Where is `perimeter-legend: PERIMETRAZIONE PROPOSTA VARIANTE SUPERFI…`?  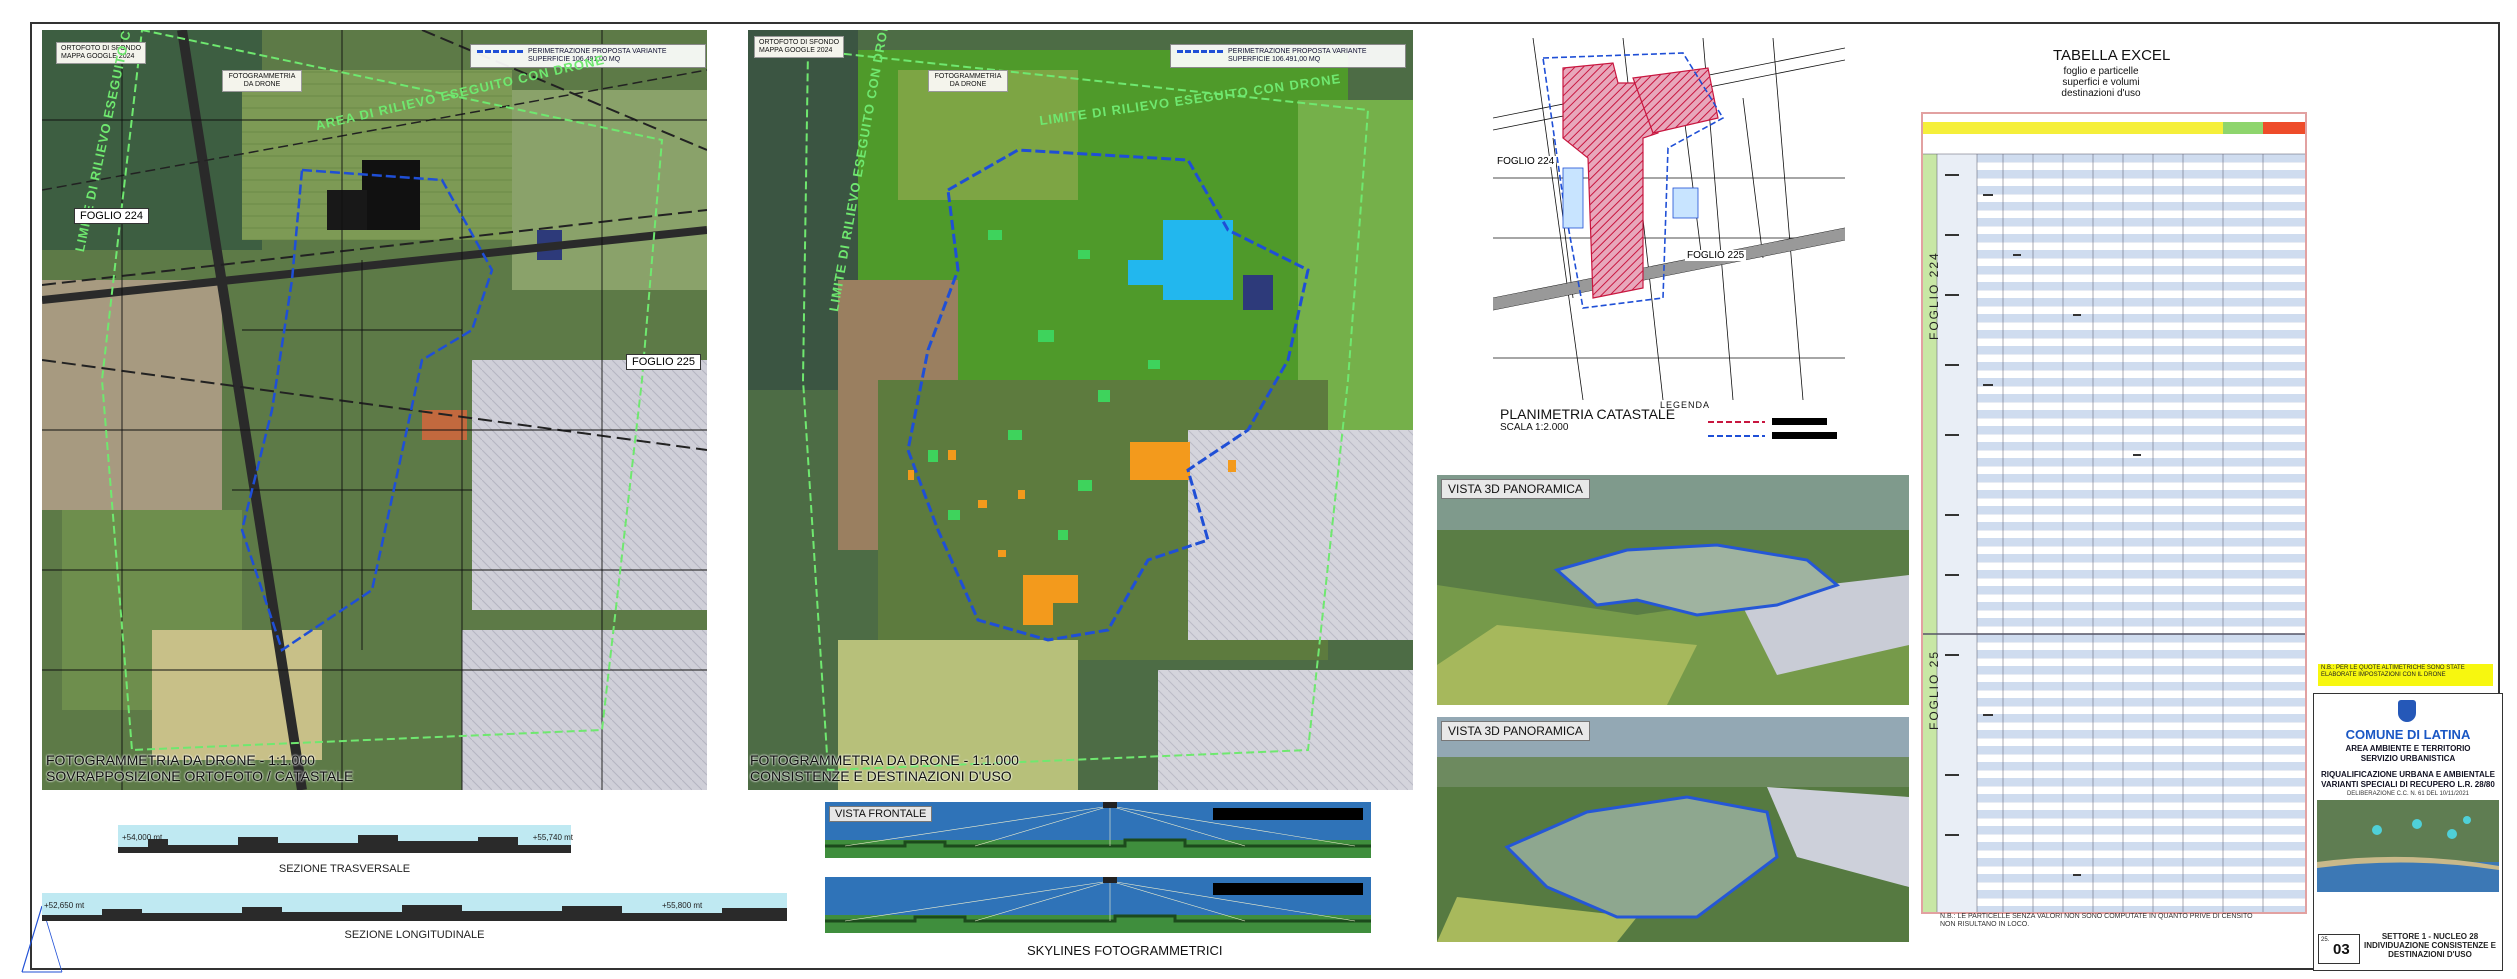 perimeter-legend: PERIMETRAZIONE PROPOSTA VARIANTE SUPERFI… is located at coordinates (1288, 56).